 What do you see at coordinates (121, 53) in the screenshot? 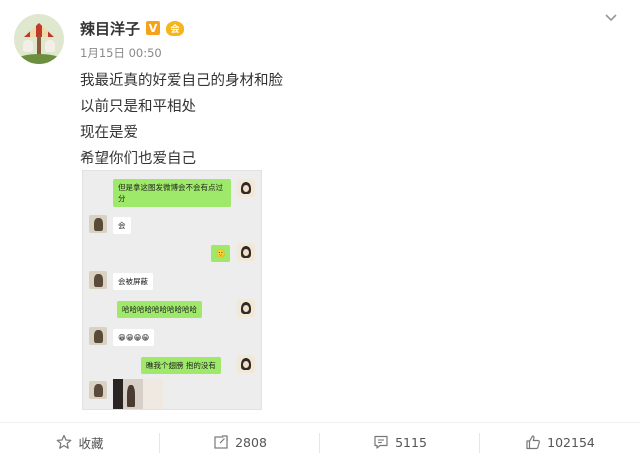
I see `post-timestamp: 1月15日 00:50` at bounding box center [121, 53].